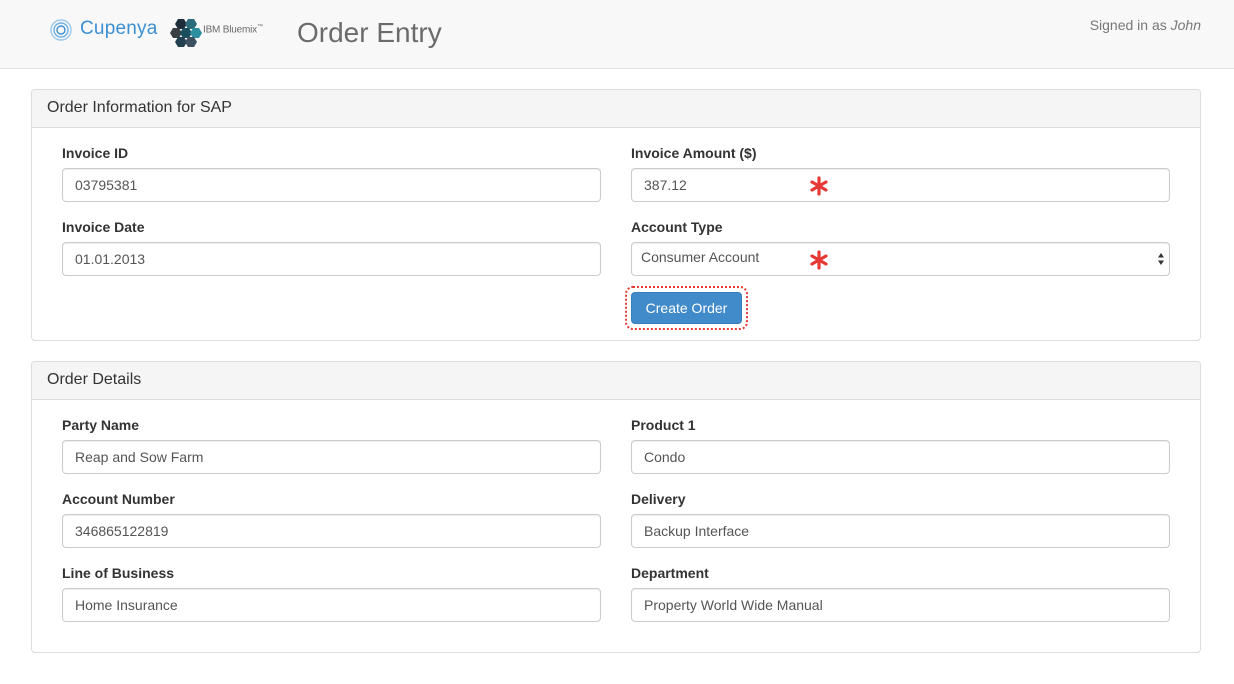  Describe the element at coordinates (369, 32) in the screenshot. I see `page-title: Order Entry` at that location.